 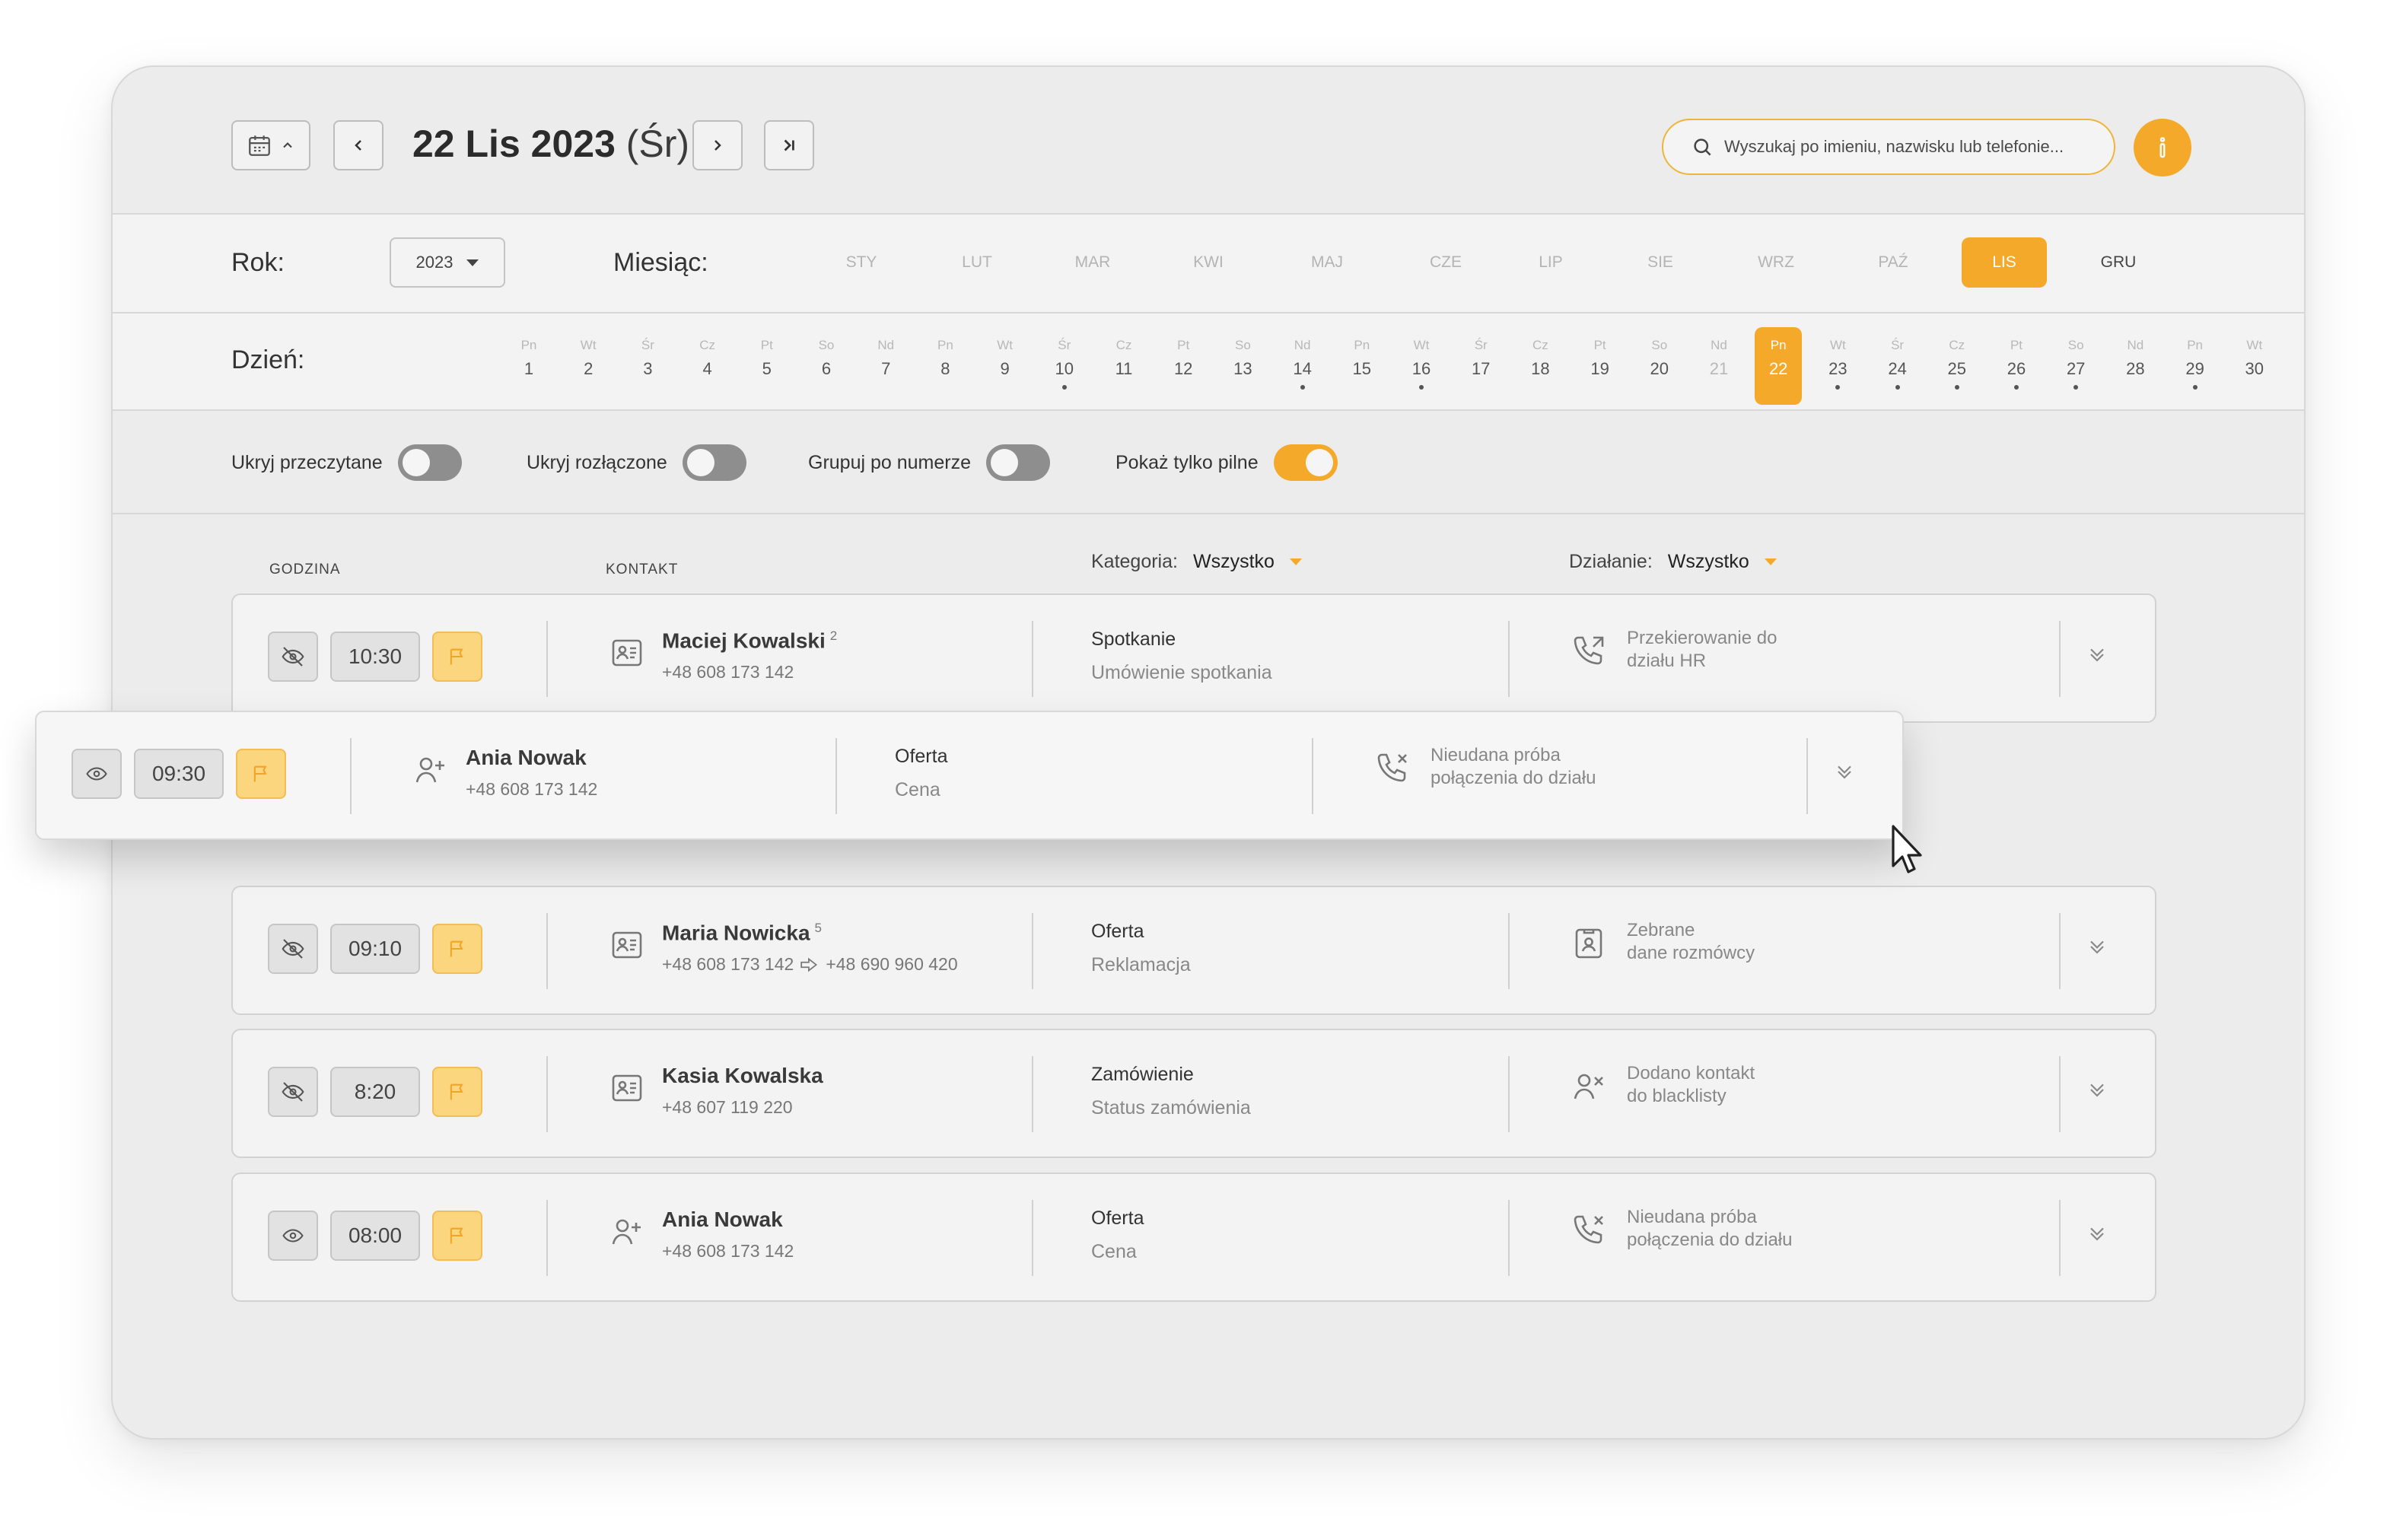 What do you see at coordinates (528, 366) in the screenshot?
I see `day-1: Pn 1` at bounding box center [528, 366].